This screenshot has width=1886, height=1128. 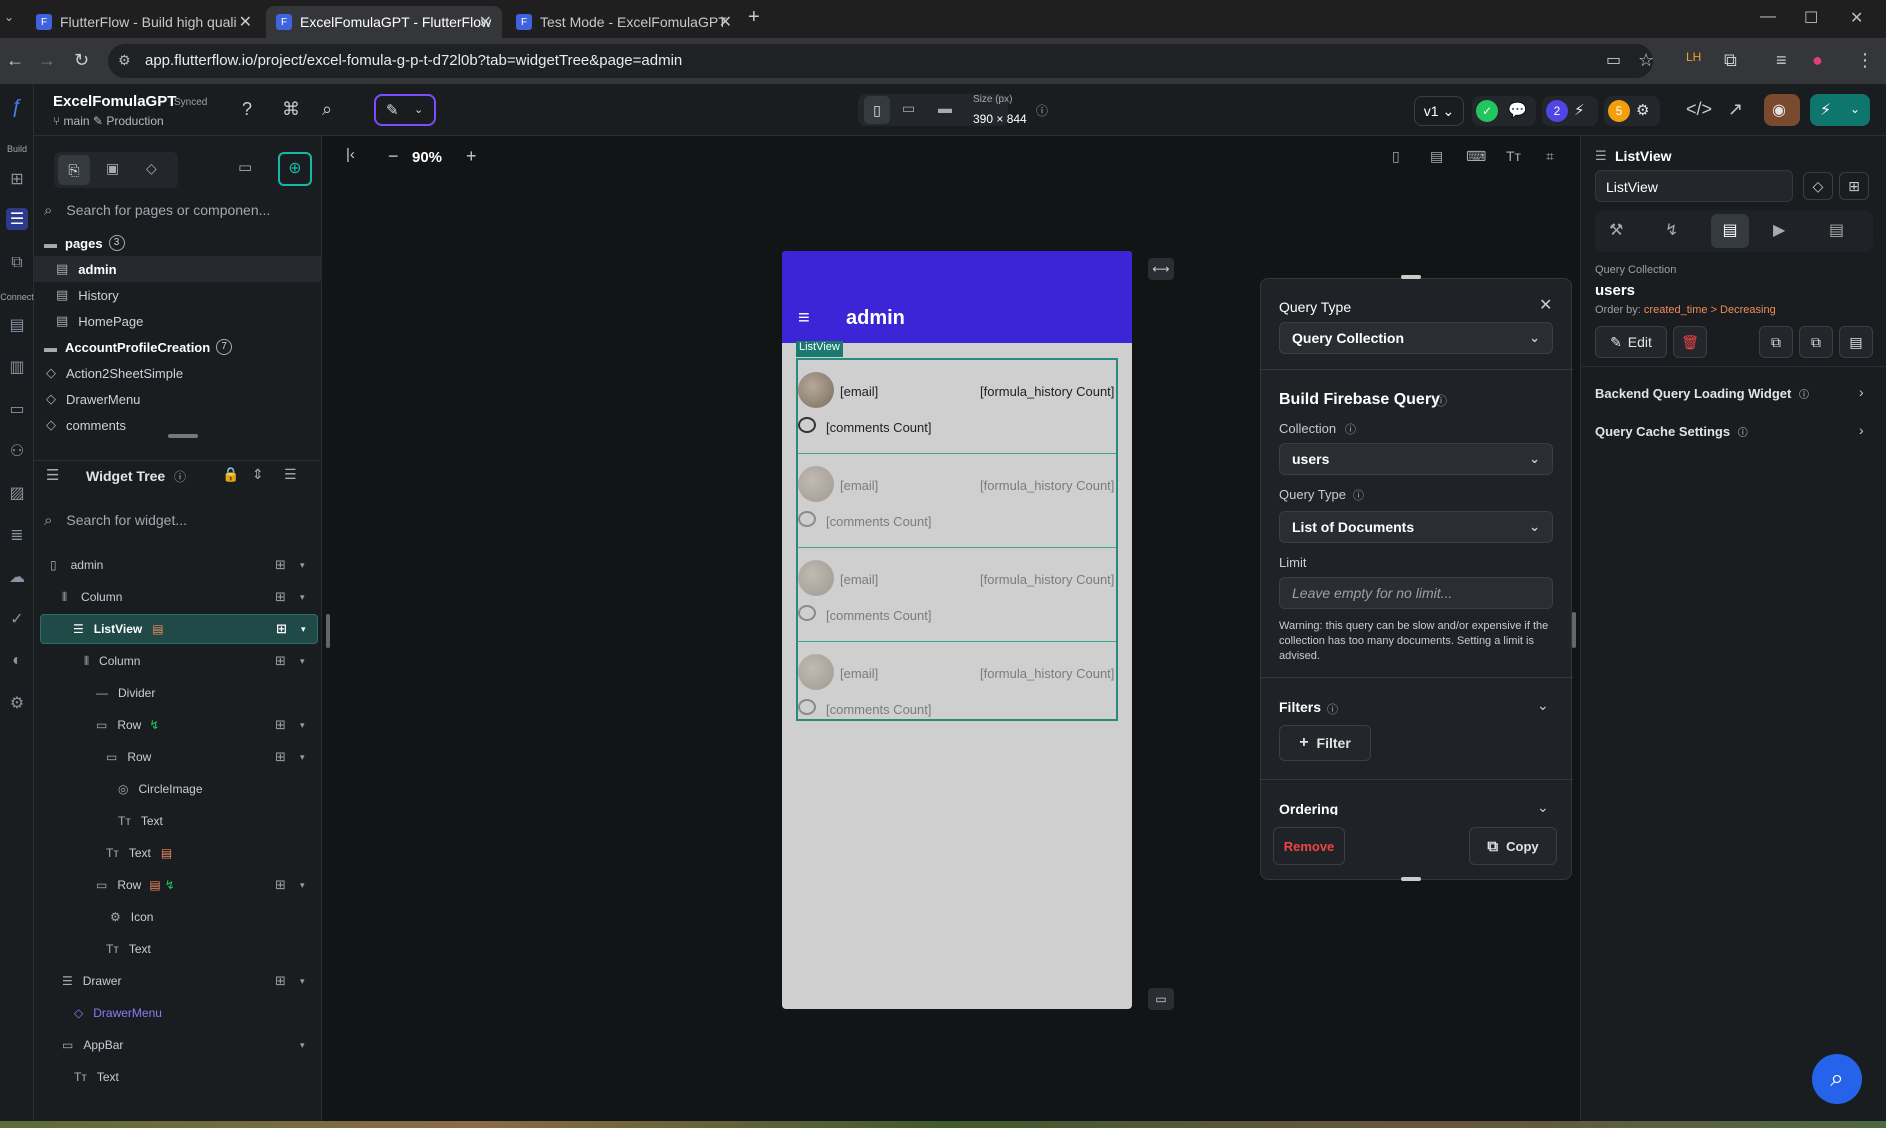 What do you see at coordinates (17, 661) in the screenshot?
I see `theme-icon: ◐` at bounding box center [17, 661].